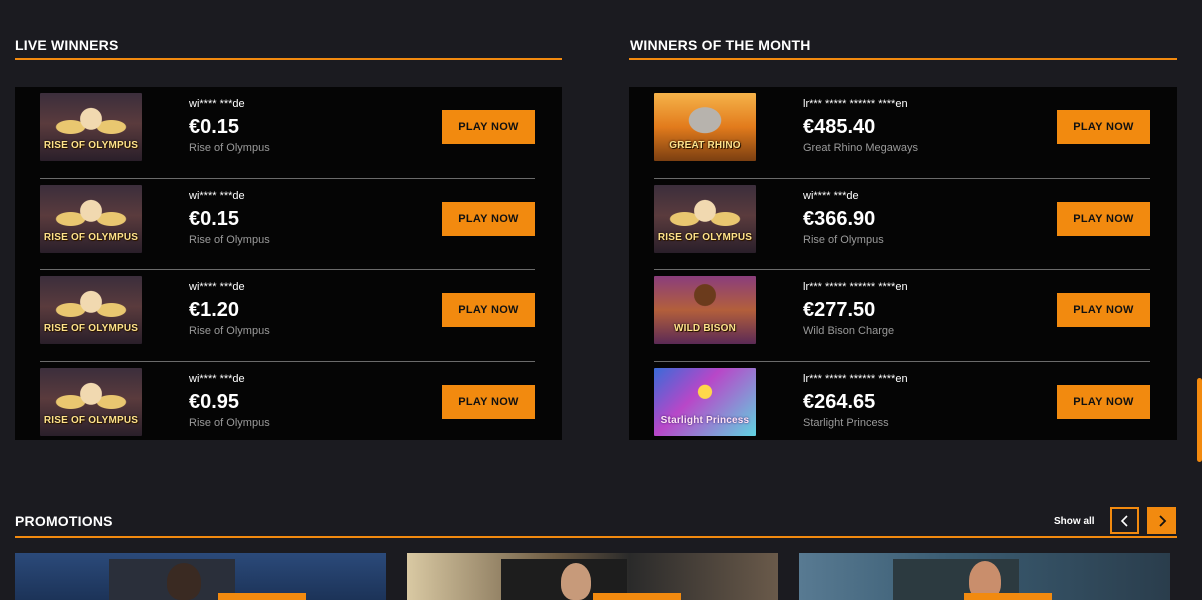  What do you see at coordinates (67, 45) in the screenshot?
I see `live-winners-title: LIVE WINNERS` at bounding box center [67, 45].